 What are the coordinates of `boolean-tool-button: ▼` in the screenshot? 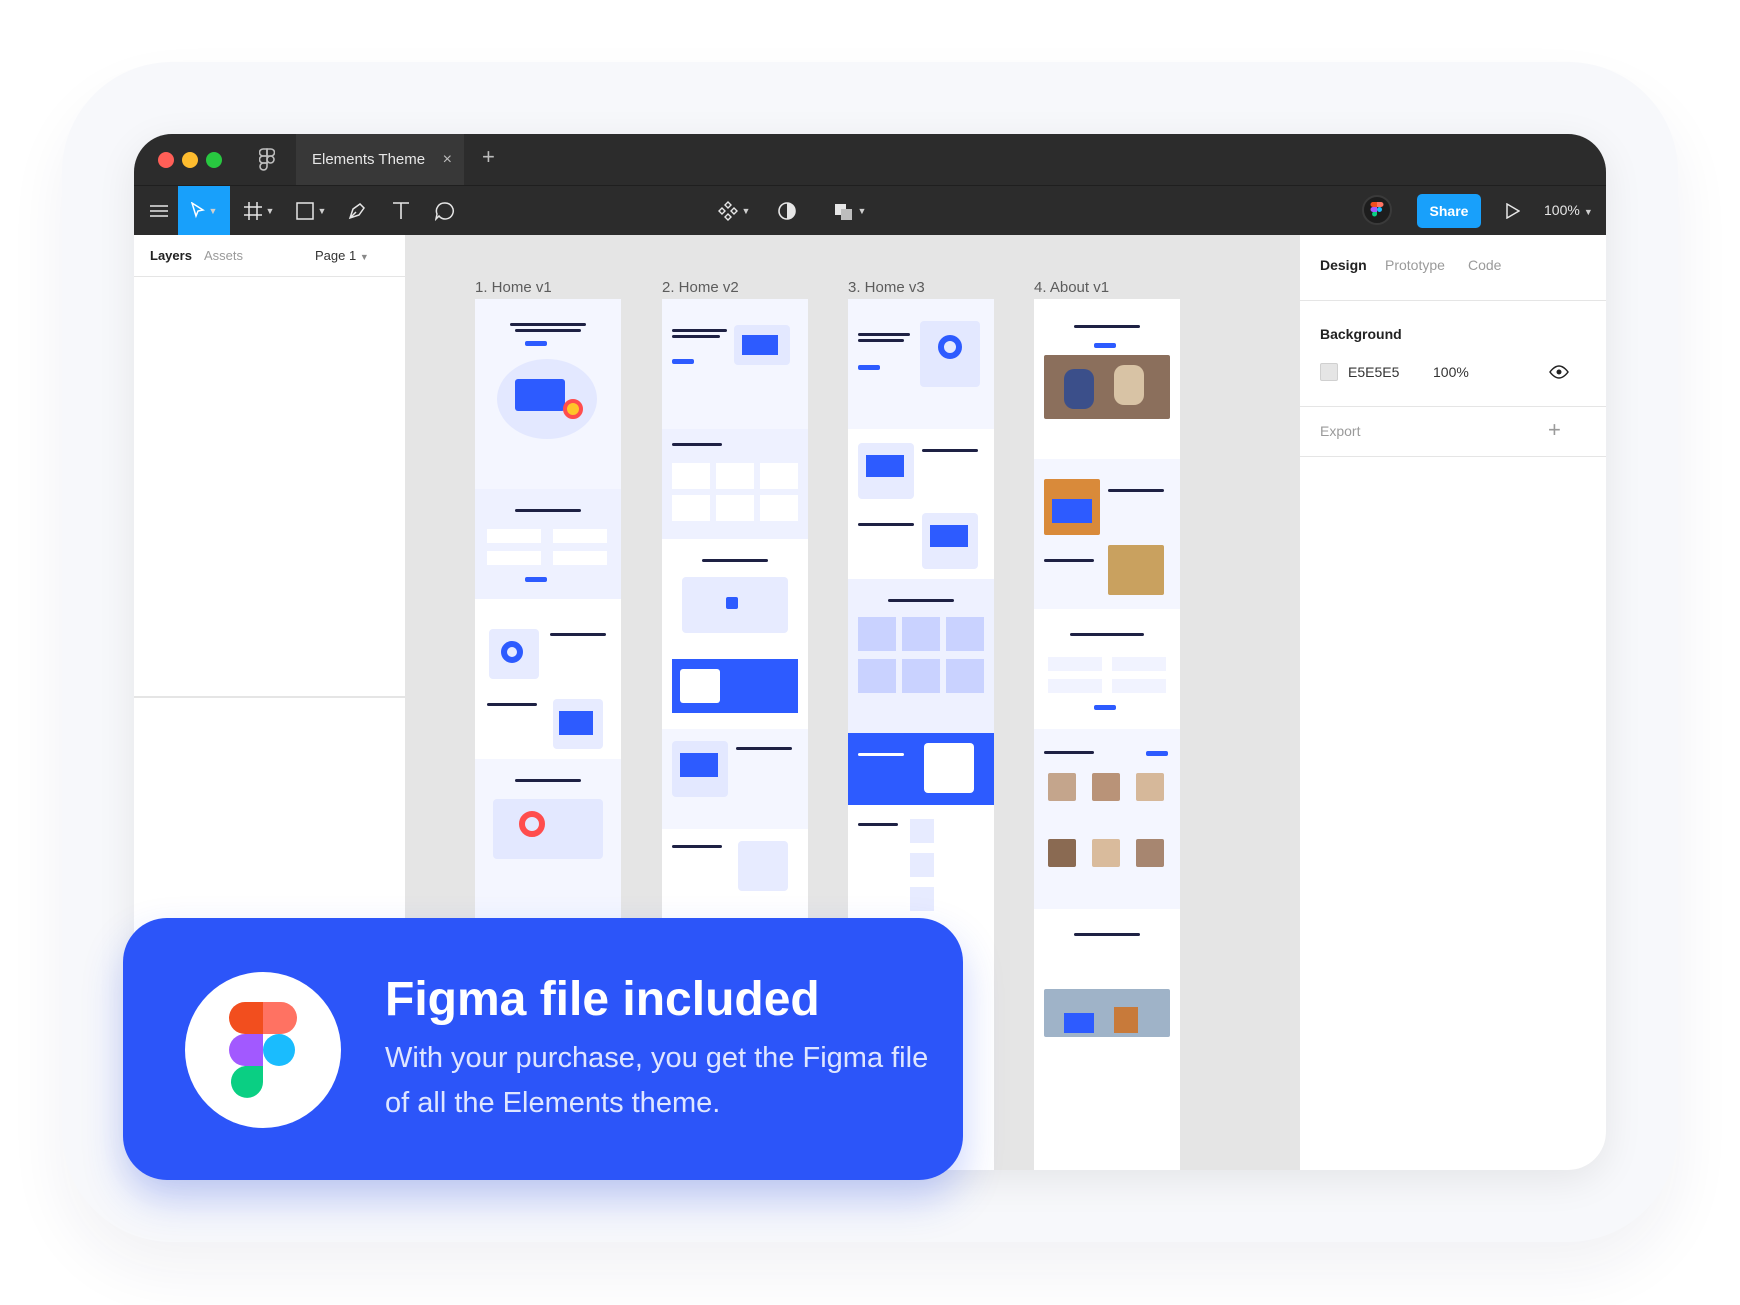 It's located at (850, 210).